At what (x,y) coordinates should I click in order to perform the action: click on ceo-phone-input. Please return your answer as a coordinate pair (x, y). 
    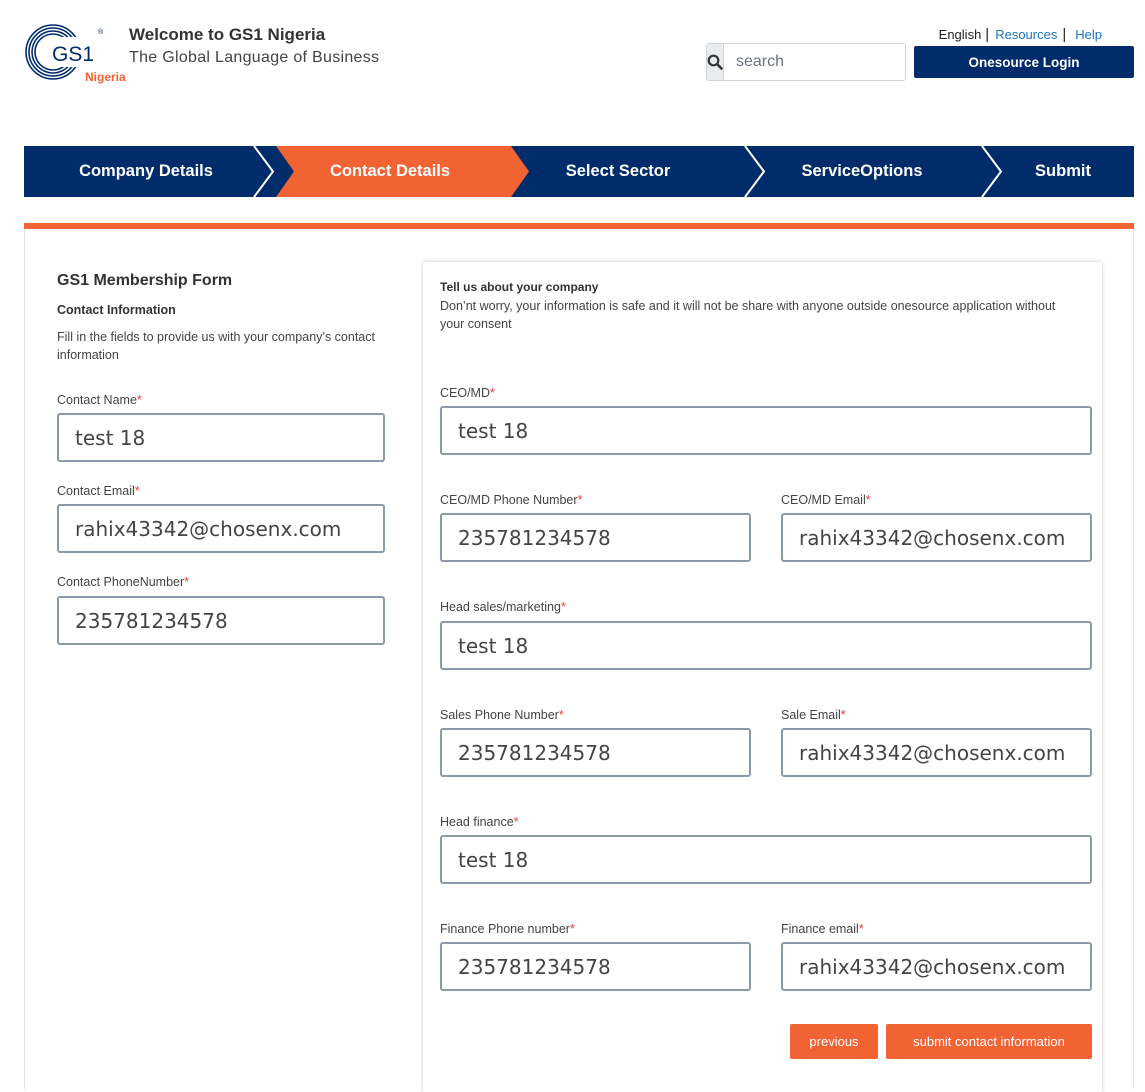
    Looking at the image, I should click on (595, 537).